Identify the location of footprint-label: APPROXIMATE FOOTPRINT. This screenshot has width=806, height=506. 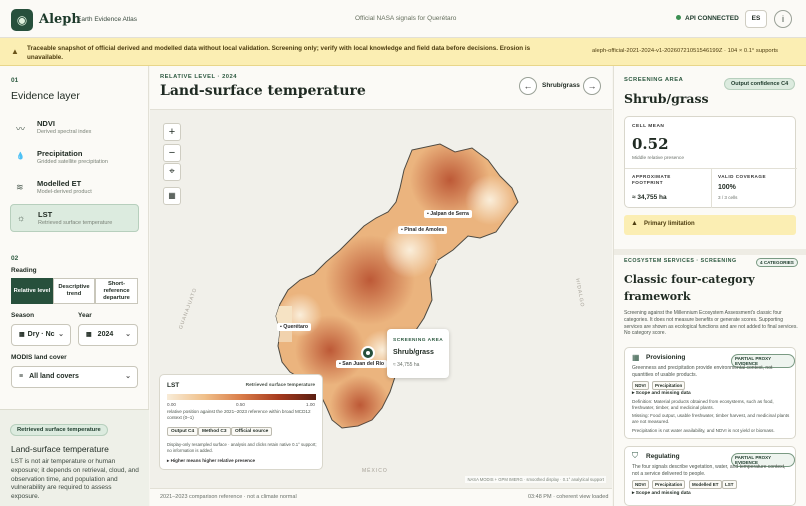
(651, 179).